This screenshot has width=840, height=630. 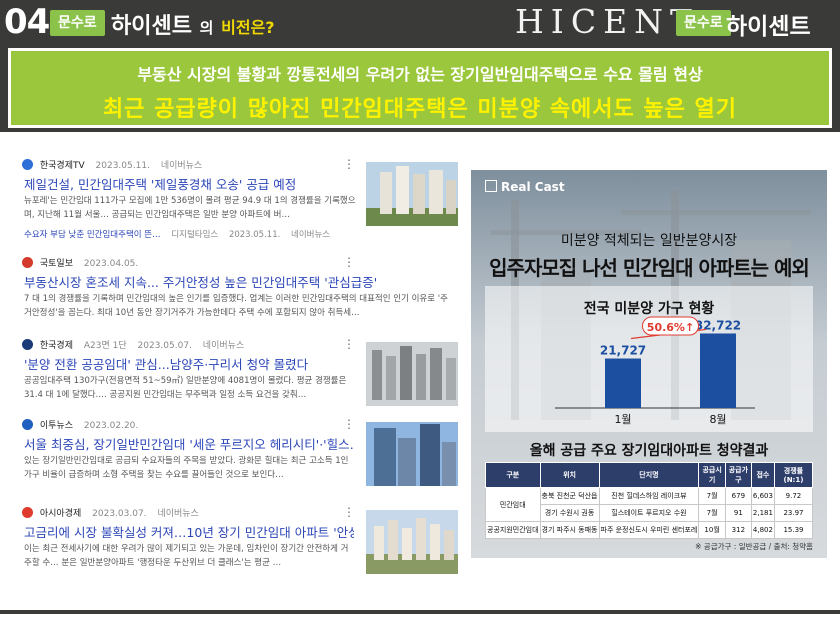 I want to click on source-note: ※ 공급가구 : 일반공급 / 출처: 청약홈, so click(x=754, y=546).